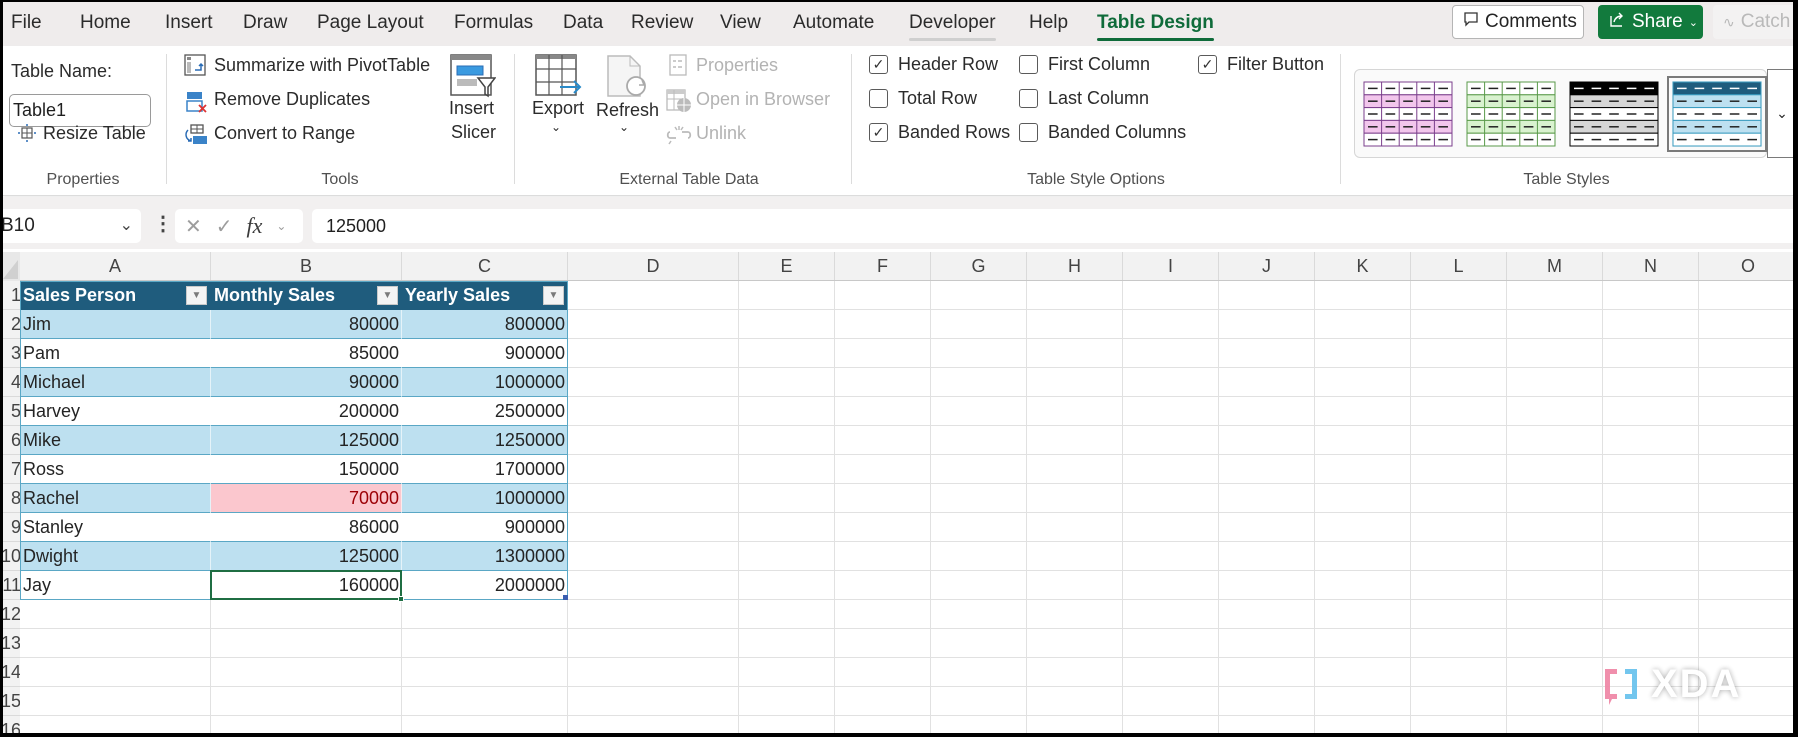  I want to click on table-header-cell: Monthly Sales, so click(306, 295).